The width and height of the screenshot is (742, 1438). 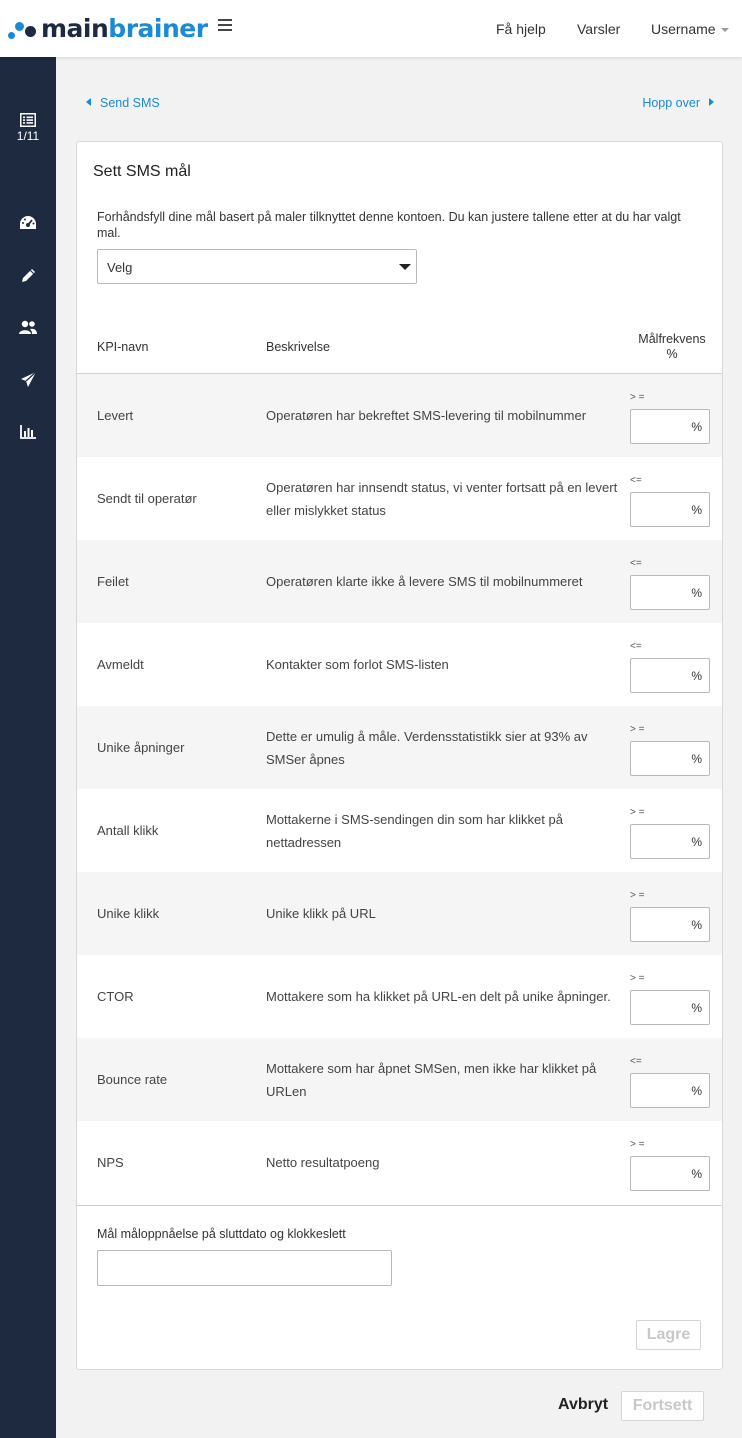 I want to click on chevron-down-icon, so click(x=724, y=30).